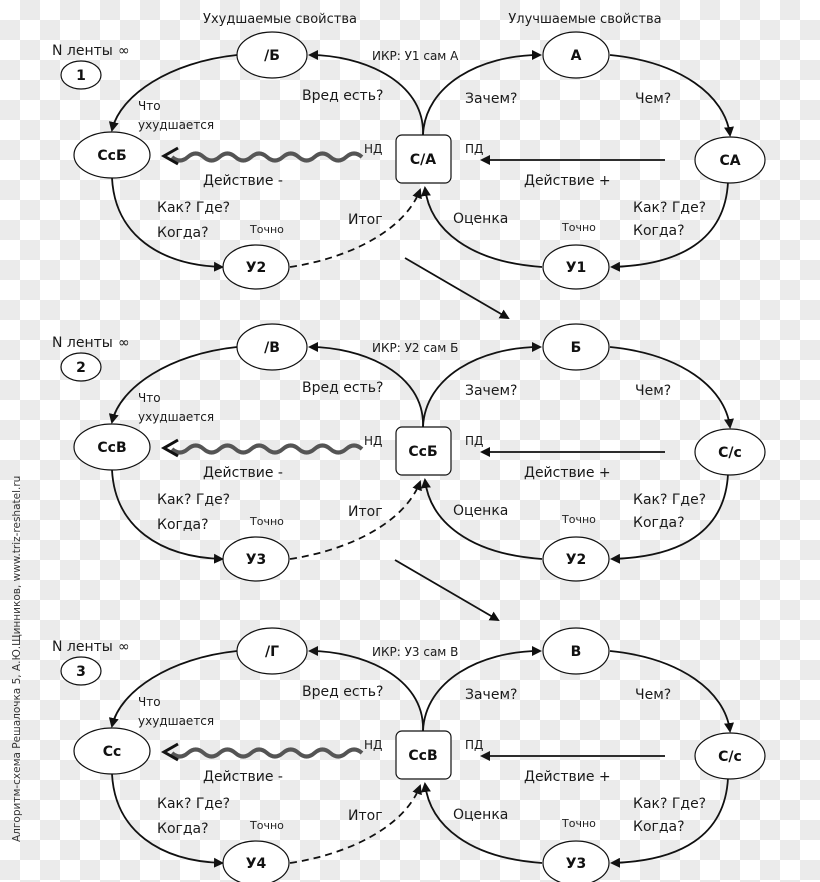 This screenshot has width=820, height=882. Describe the element at coordinates (423, 160) in the screenshot. I see `node-center-box-label: С/А` at that location.